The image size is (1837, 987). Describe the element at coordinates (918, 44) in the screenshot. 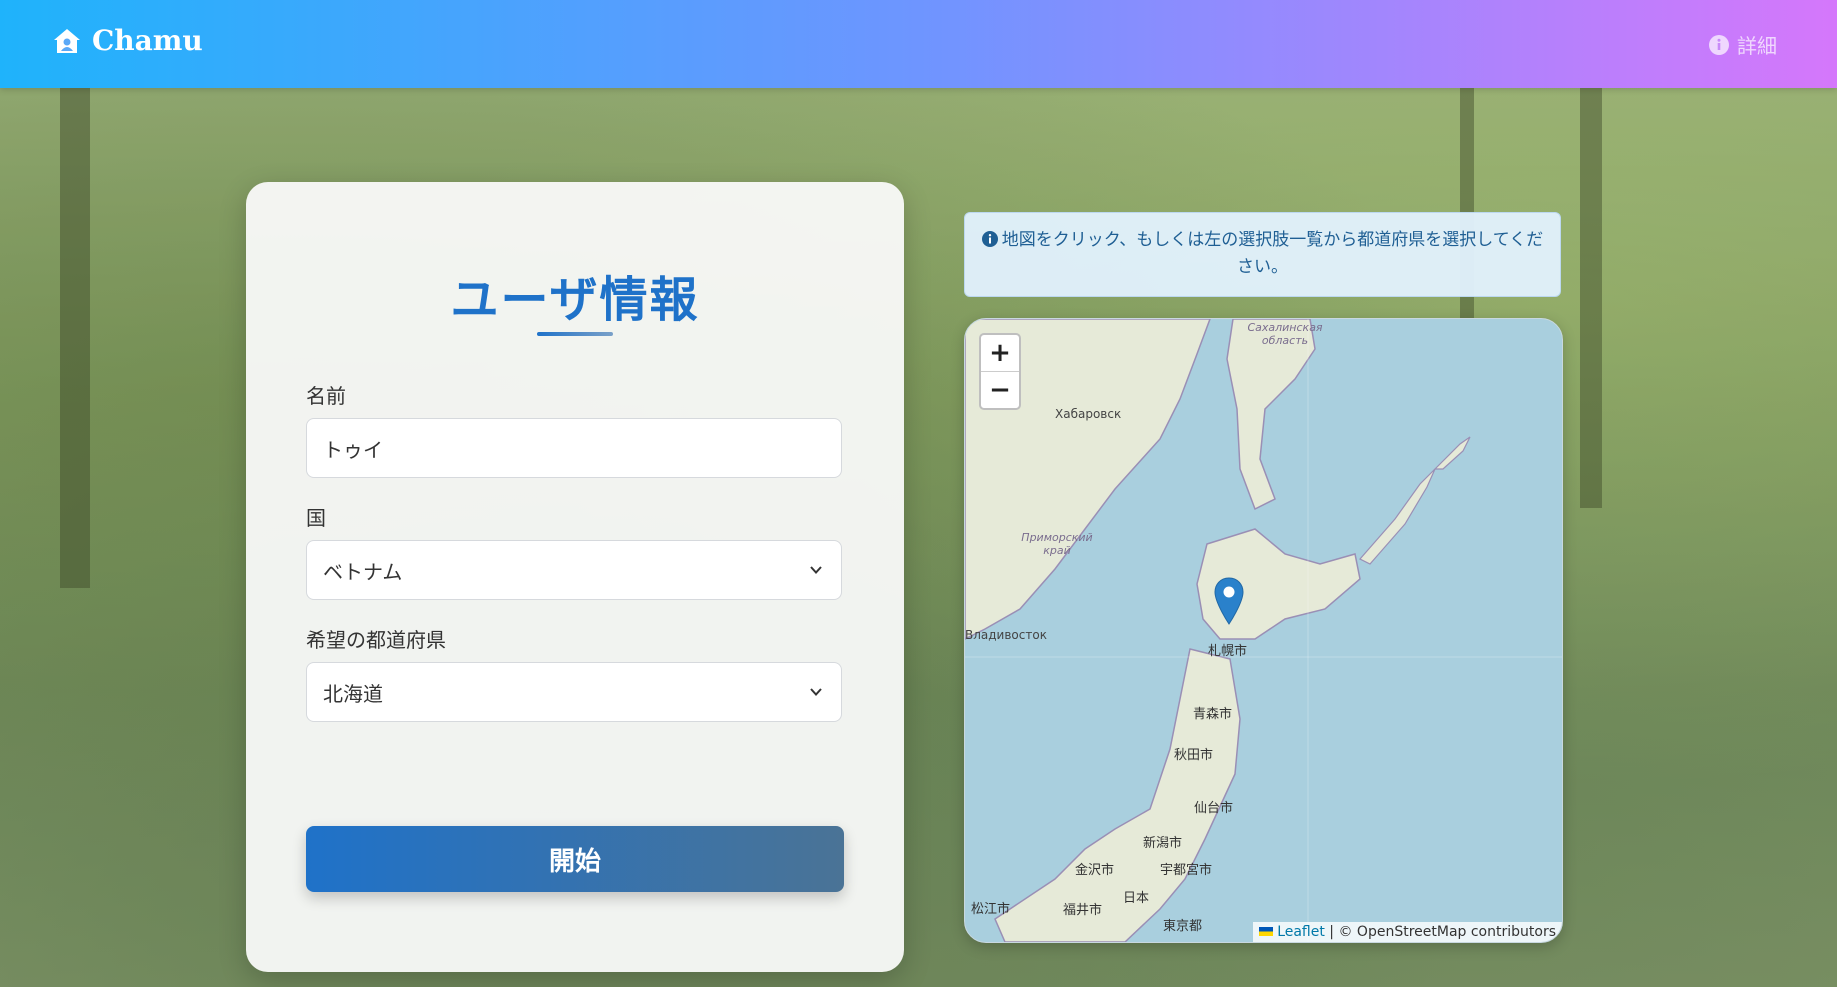

I see `navbar: Chamu 詳細` at that location.